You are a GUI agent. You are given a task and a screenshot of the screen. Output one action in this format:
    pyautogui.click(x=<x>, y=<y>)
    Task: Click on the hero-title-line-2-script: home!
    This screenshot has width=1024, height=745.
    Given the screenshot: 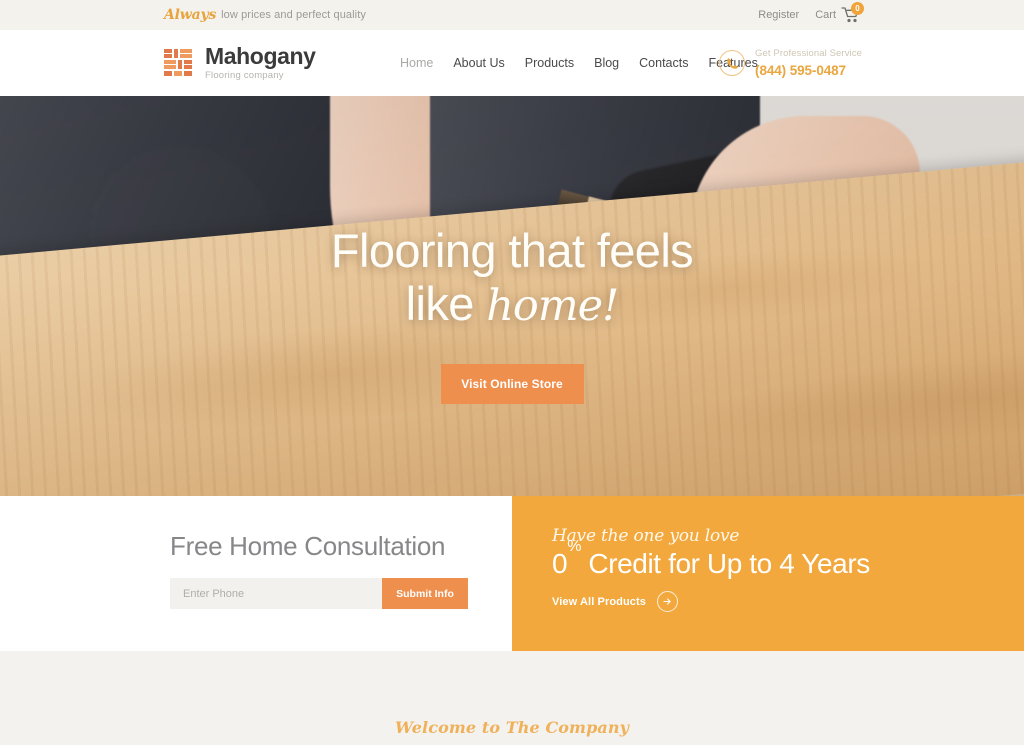 What is the action you would take?
    pyautogui.click(x=552, y=306)
    